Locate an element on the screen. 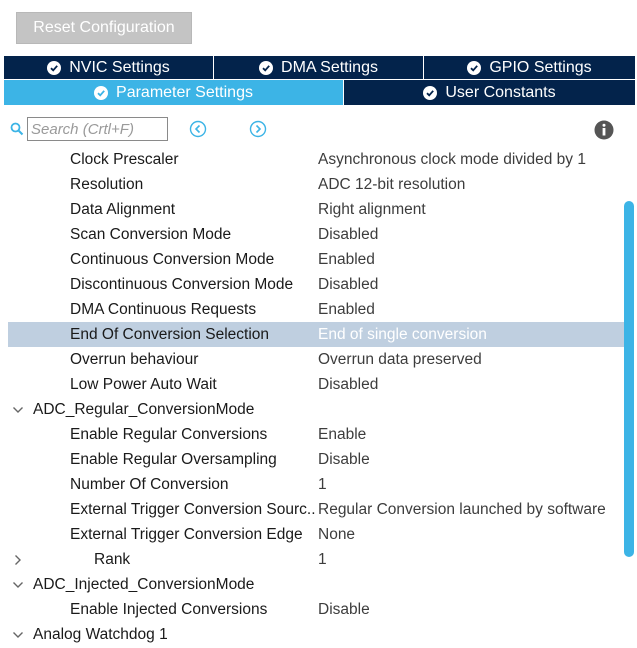 The width and height of the screenshot is (637, 648). search-bar is located at coordinates (318, 129).